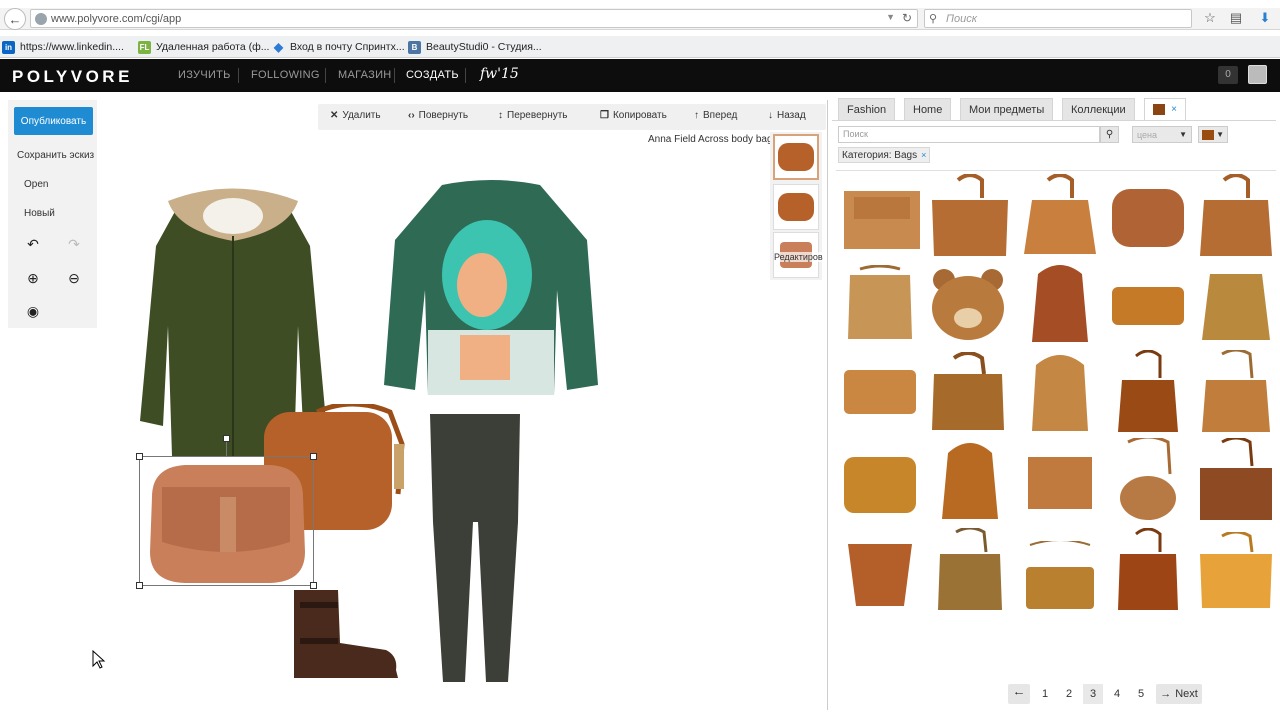 The image size is (1280, 720). Describe the element at coordinates (633, 115) in the screenshot. I see `copy-button: ❐ Копировать` at that location.